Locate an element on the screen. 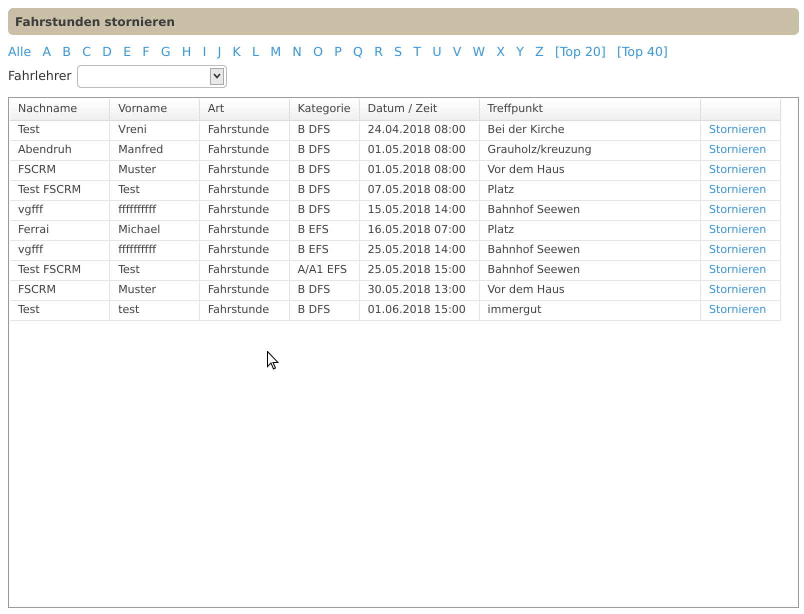 This screenshot has width=804, height=614. letter-link: T is located at coordinates (417, 52).